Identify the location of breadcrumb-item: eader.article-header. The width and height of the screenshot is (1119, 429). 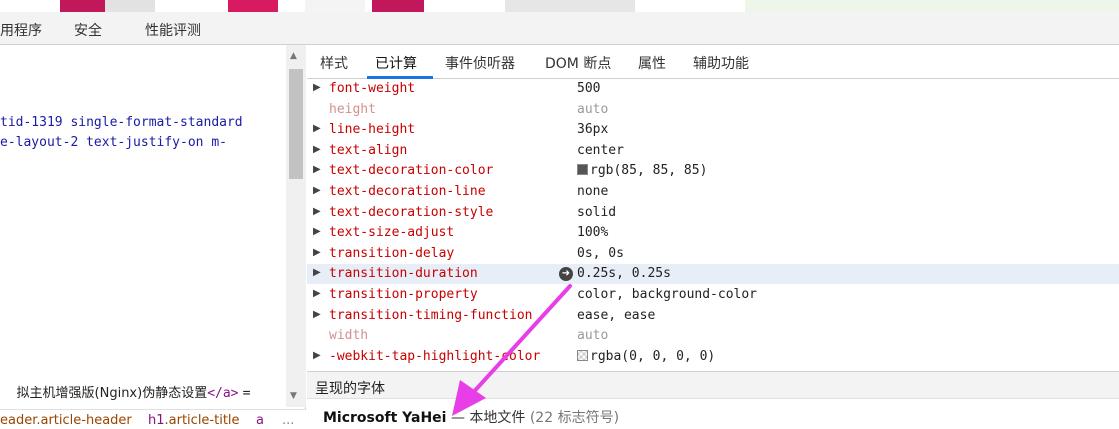
(66, 420).